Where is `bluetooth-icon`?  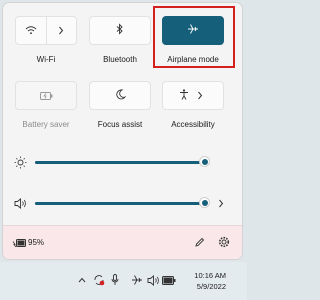
bluetooth-icon is located at coordinates (120, 31).